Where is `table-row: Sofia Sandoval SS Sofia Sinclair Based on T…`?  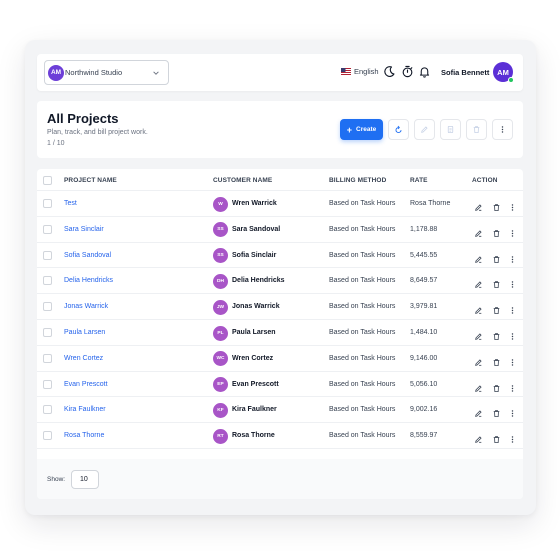 table-row: Sofia Sandoval SS Sofia Sinclair Based on T… is located at coordinates (280, 256).